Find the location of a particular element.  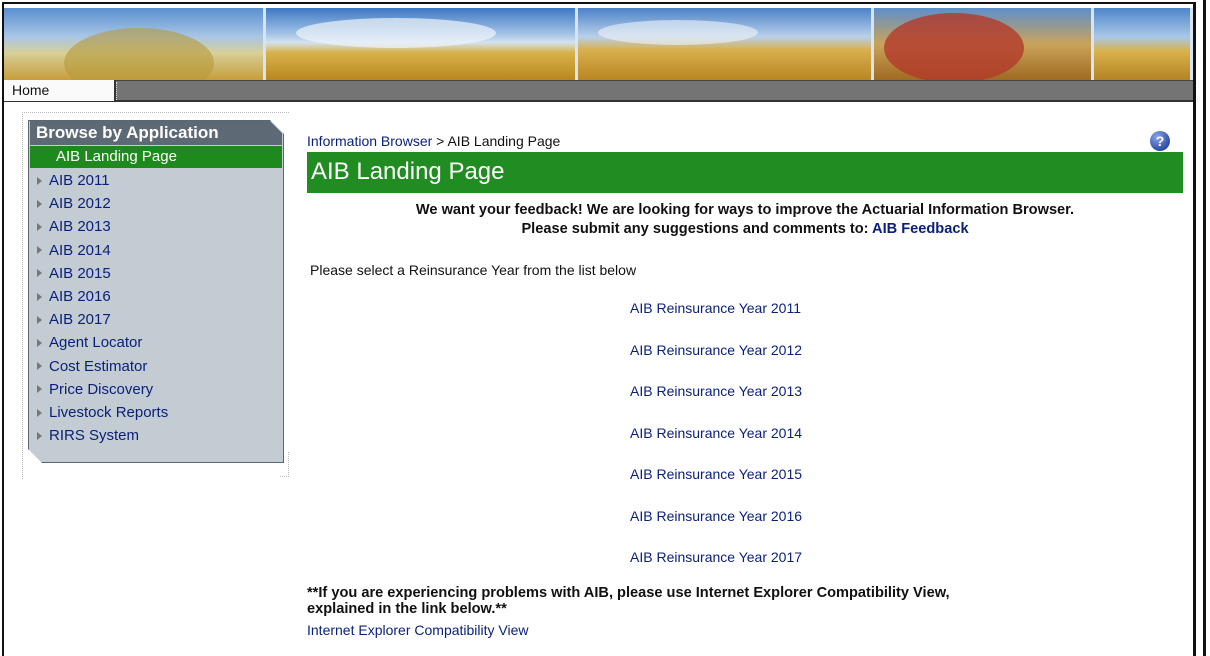

breadcrumb-information-browser: Information Browser is located at coordinates (369, 141).